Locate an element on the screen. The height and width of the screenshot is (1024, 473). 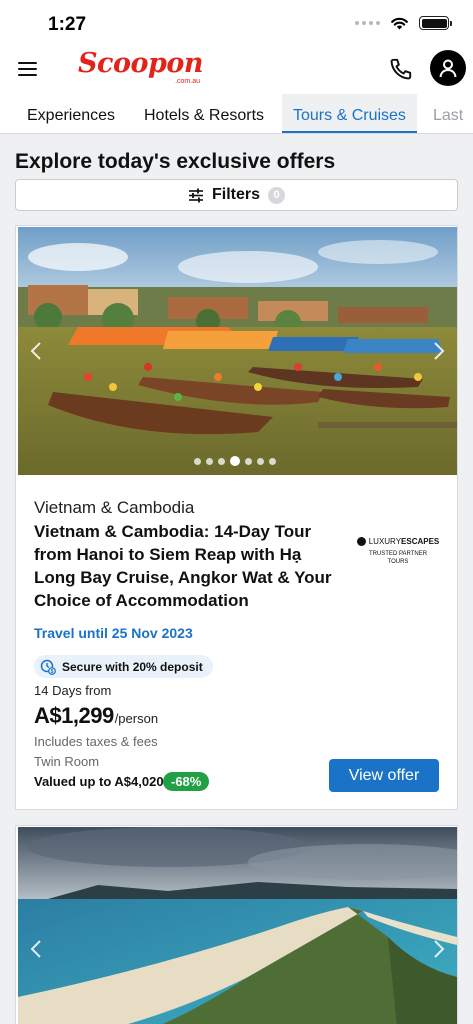
wifi-icon is located at coordinates (399, 23).